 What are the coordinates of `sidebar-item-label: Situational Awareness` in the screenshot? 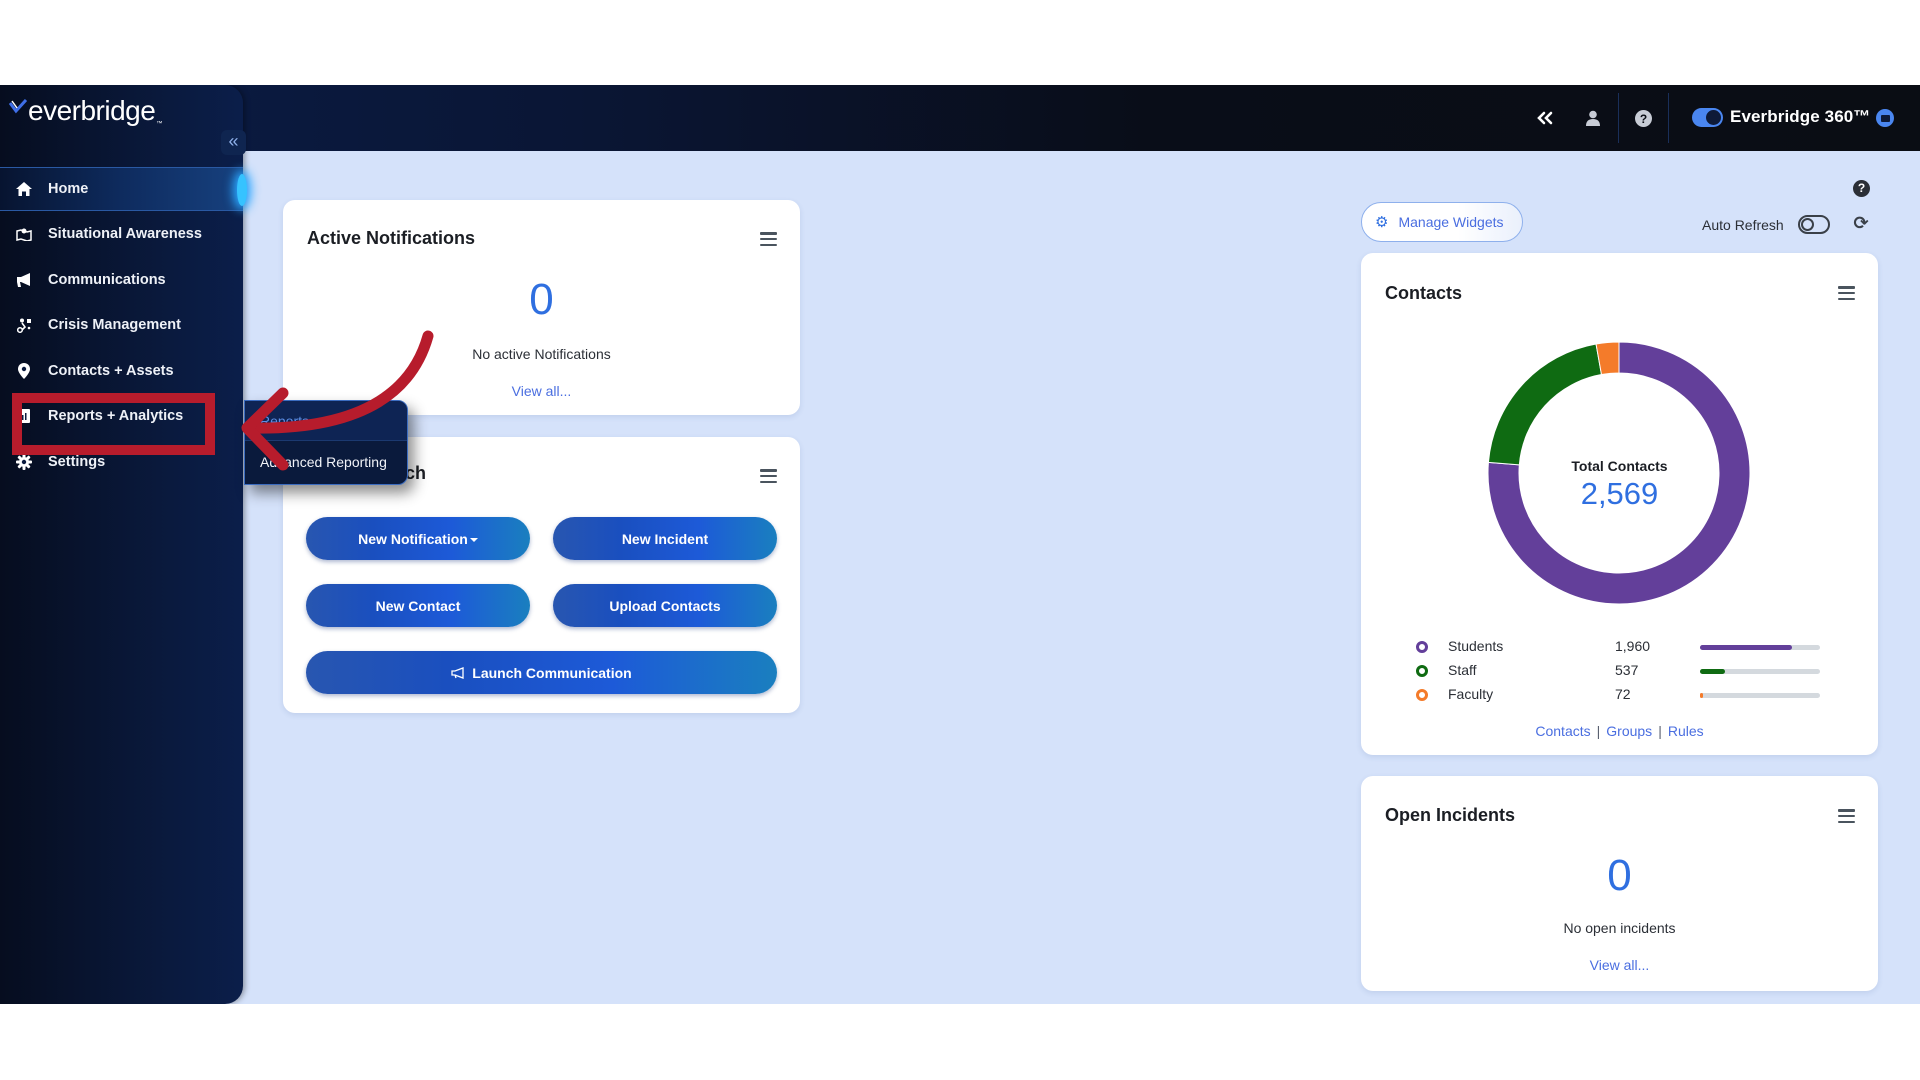 It's located at (125, 234).